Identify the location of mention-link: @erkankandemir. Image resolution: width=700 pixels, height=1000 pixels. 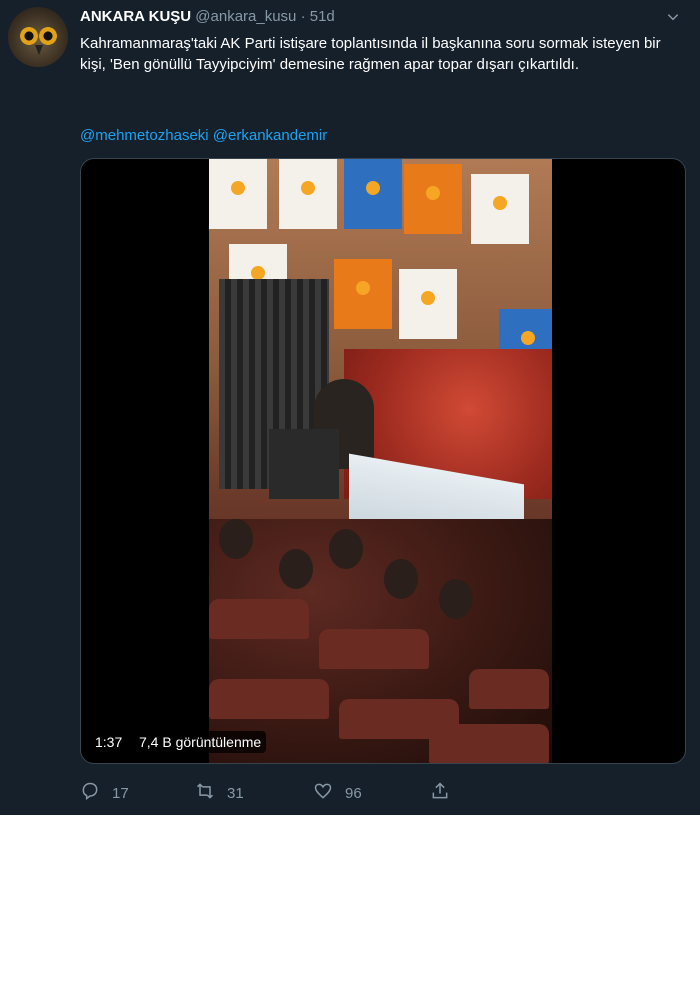
(270, 135).